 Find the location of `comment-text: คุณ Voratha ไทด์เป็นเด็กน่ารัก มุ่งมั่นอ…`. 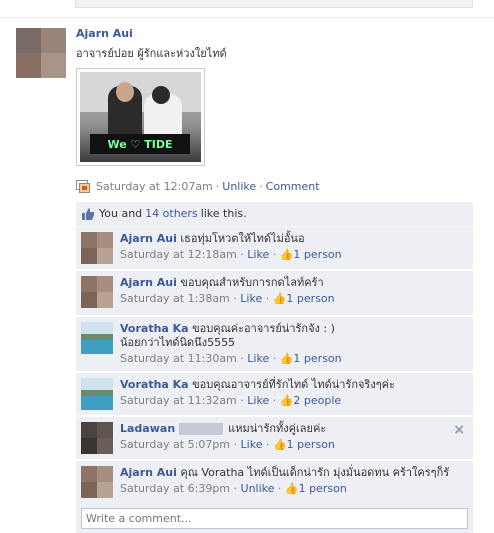

comment-text: คุณ Voratha ไทด์เป็นเด็กน่ารัก มุ่งมั่นอ… is located at coordinates (315, 472).